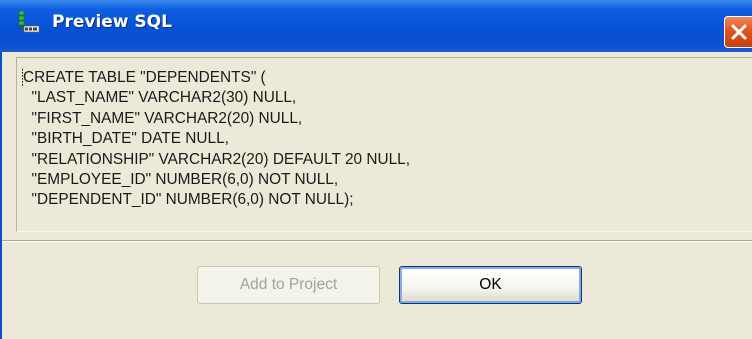 The width and height of the screenshot is (752, 339). Describe the element at coordinates (377, 241) in the screenshot. I see `separator` at that location.